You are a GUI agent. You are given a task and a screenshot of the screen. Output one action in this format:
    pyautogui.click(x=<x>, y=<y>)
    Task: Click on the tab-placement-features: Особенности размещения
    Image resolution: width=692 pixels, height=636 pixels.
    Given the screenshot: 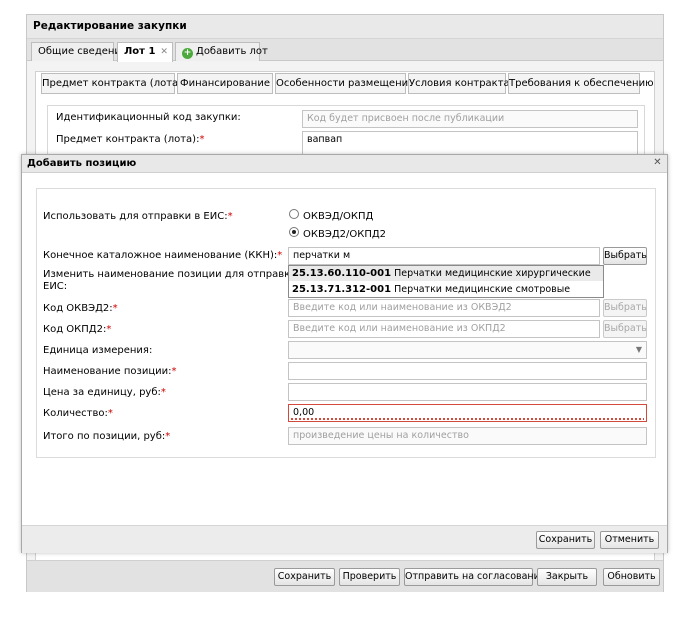 What is the action you would take?
    pyautogui.click(x=344, y=83)
    